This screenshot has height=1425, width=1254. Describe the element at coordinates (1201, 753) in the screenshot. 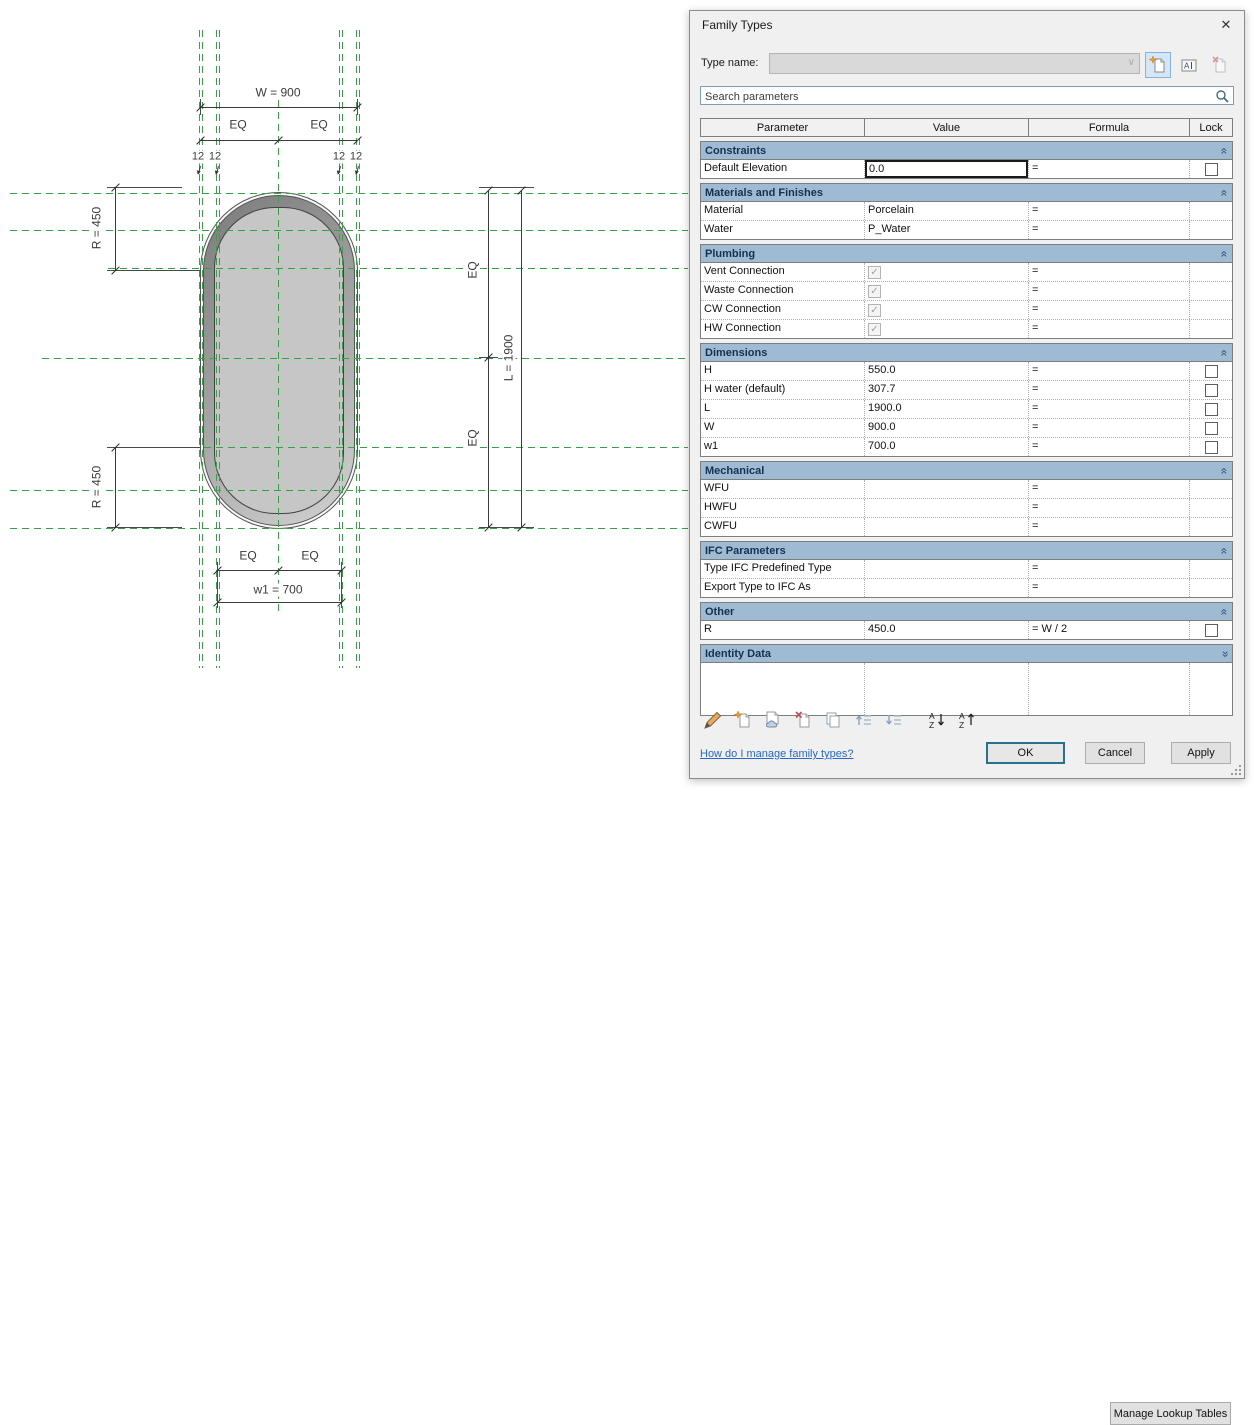

I see `apply-button: Apply` at that location.